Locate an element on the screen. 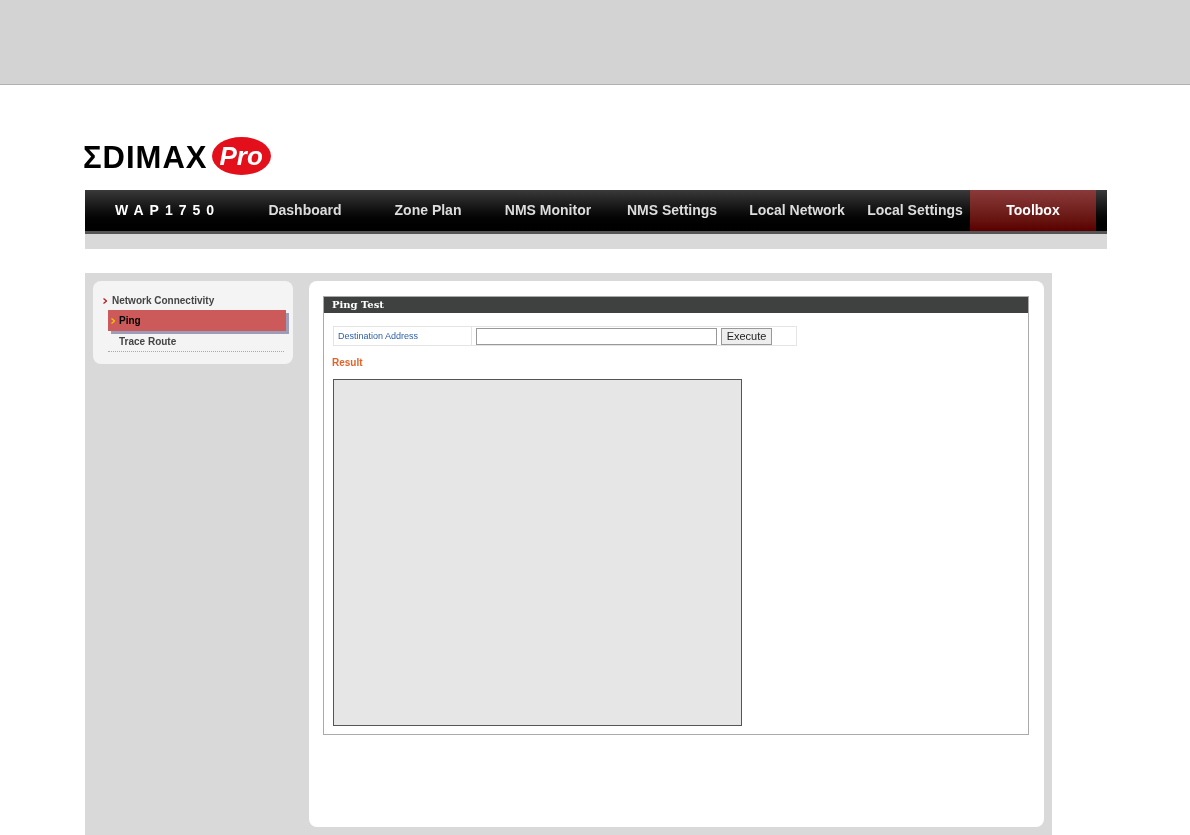 This screenshot has height=835, width=1190. sidebar-item: Trace Route is located at coordinates (196, 341).